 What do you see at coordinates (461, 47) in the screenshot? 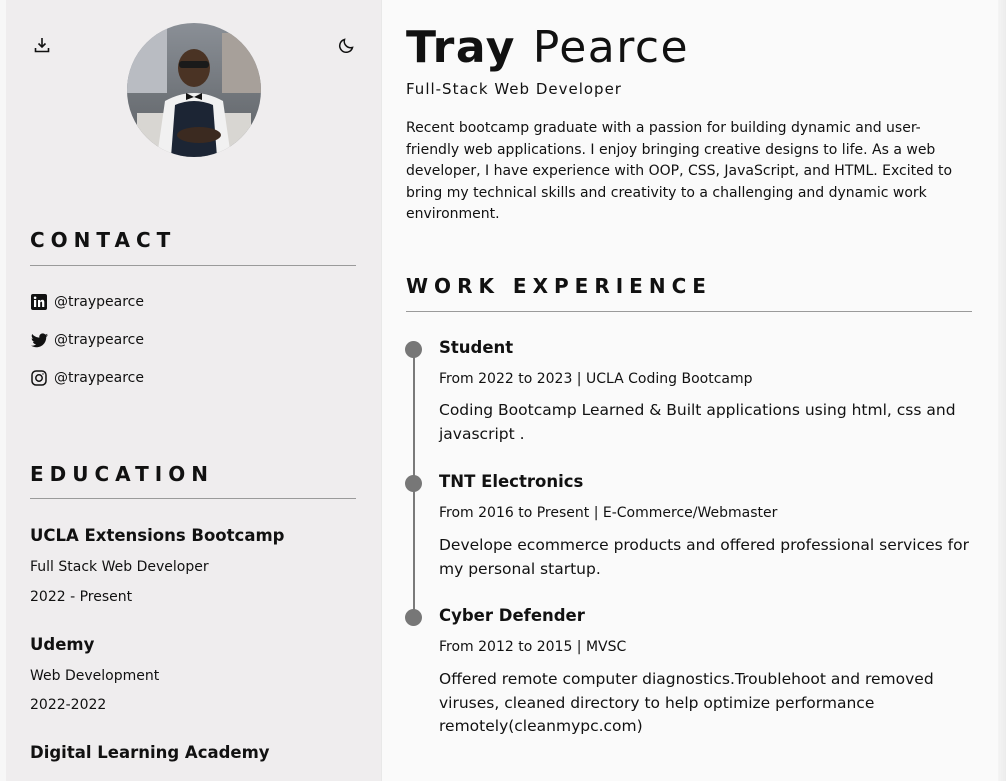
I see `first-name: Tray` at bounding box center [461, 47].